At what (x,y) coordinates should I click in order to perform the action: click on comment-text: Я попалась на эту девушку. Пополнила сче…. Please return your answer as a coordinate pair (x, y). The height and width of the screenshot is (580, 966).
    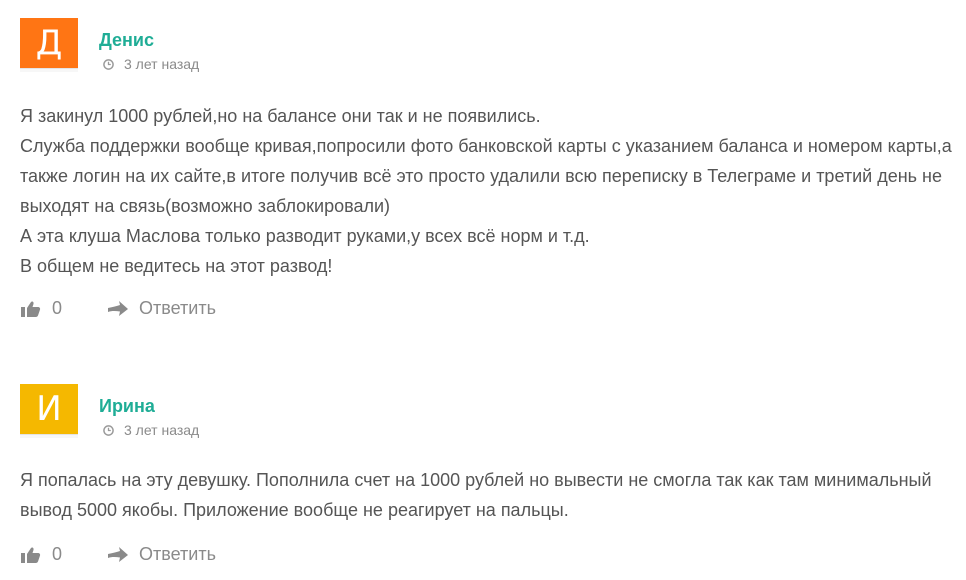
    Looking at the image, I should click on (476, 495).